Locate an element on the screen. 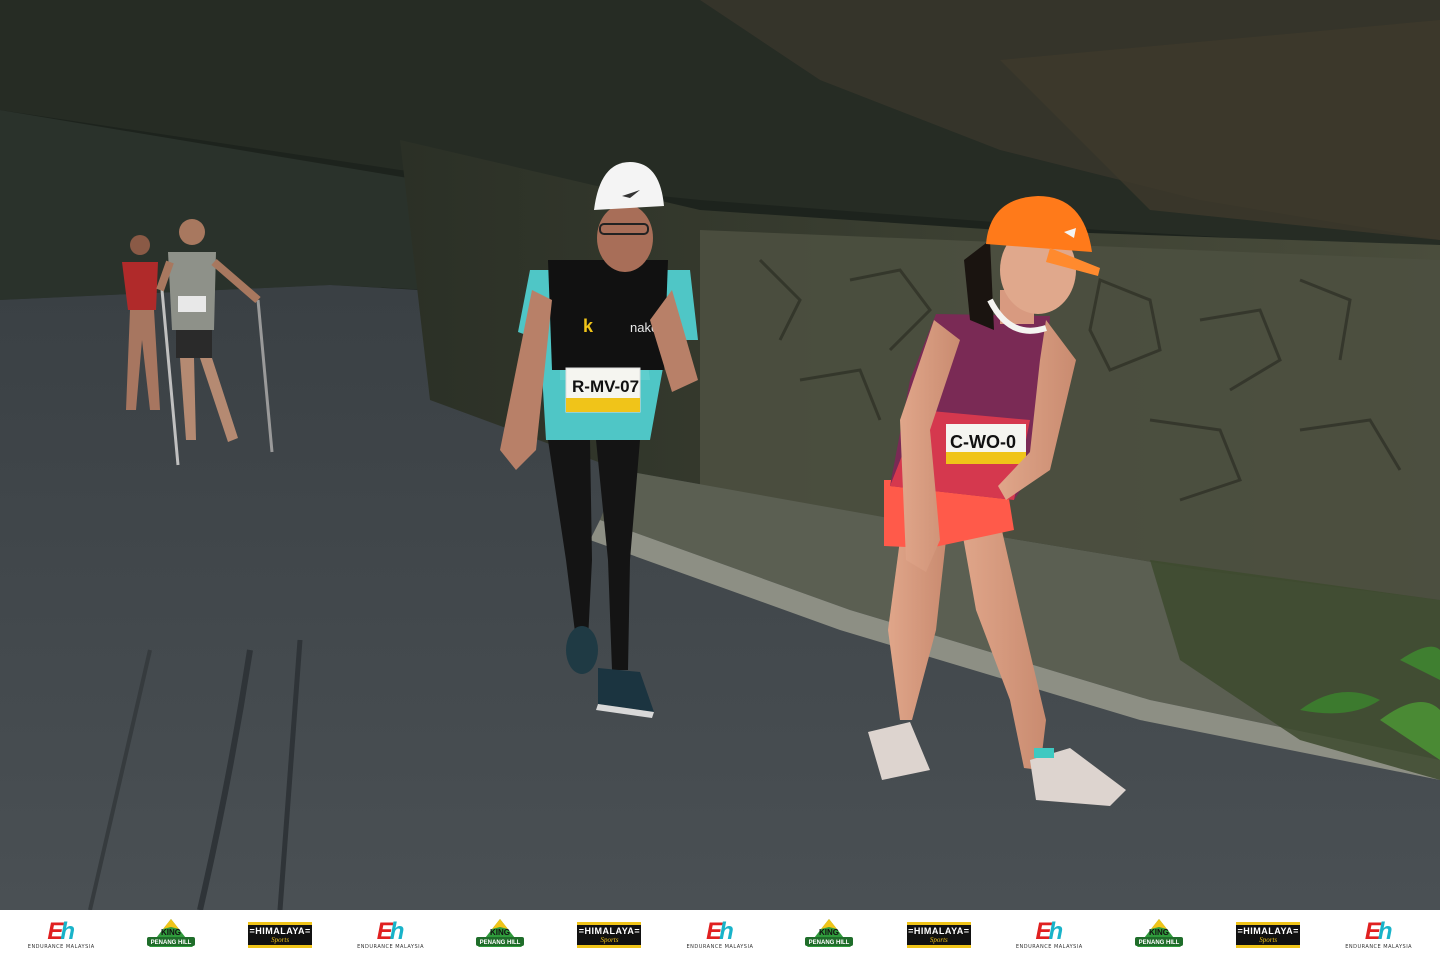 The image size is (1440, 960). bib-text-2: C-WO-0 is located at coordinates (983, 442).